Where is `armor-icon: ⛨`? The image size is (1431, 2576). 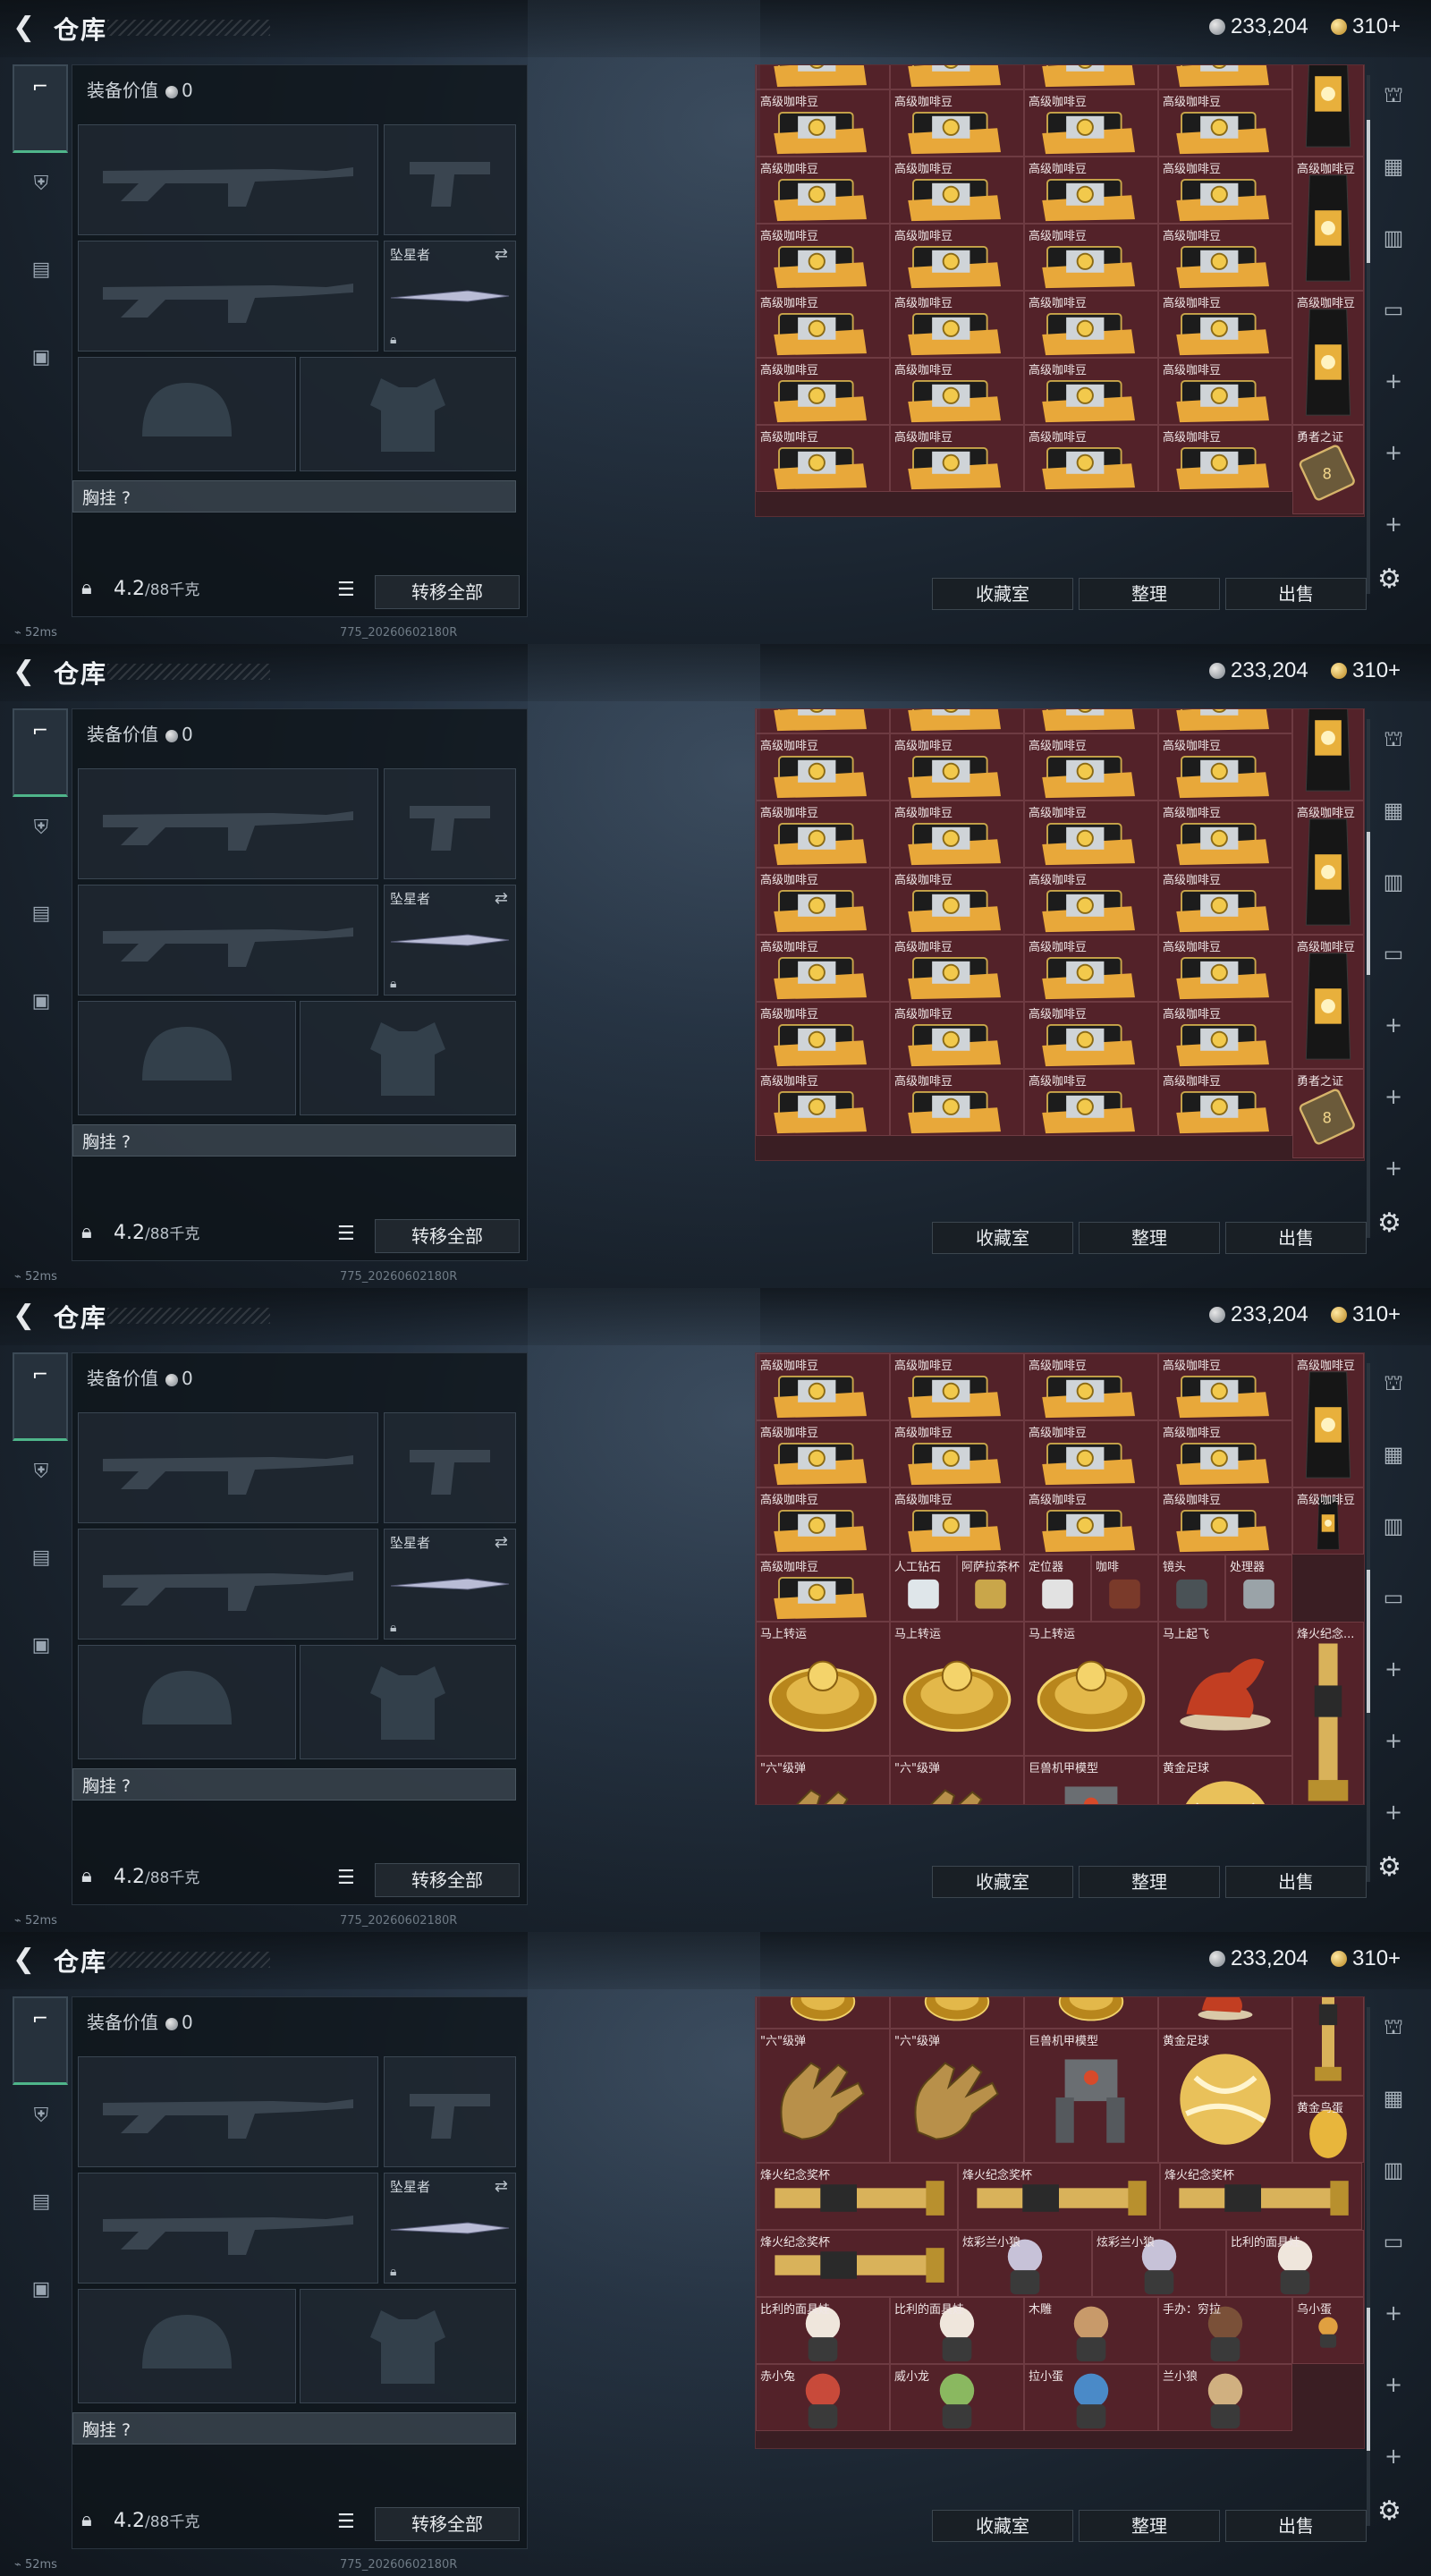
armor-icon: ⛨ is located at coordinates (42, 828).